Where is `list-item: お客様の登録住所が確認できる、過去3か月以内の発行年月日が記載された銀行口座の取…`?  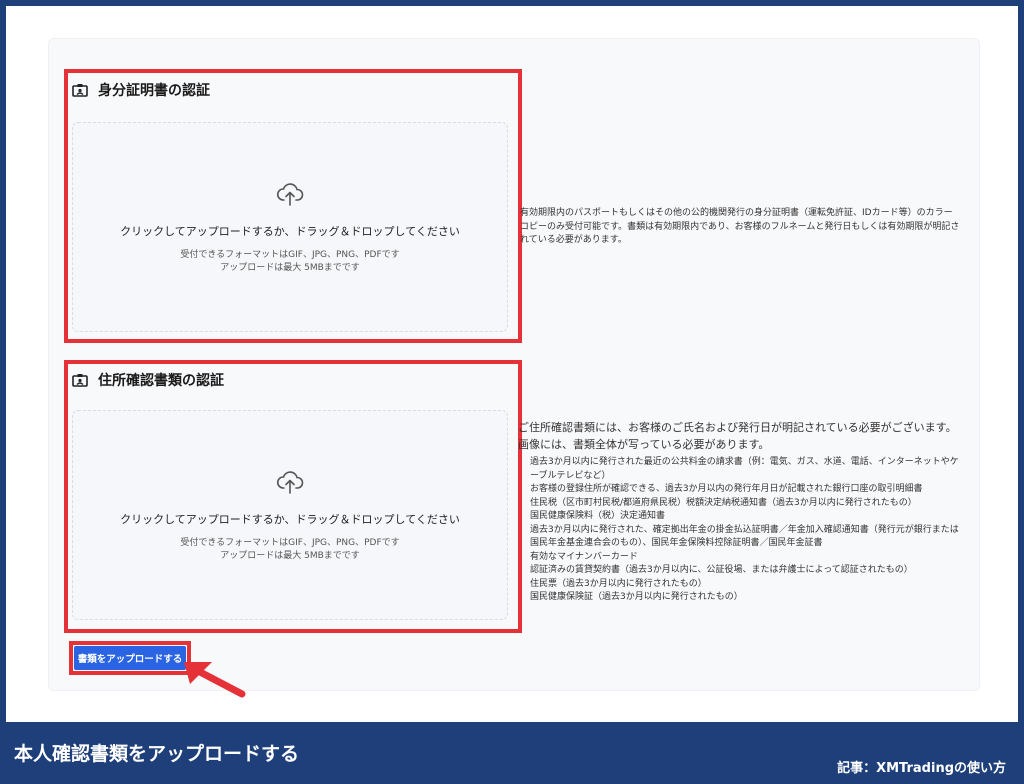
list-item: お客様の登録住所が確認できる、過去3か月以内の発行年月日が記載された銀行口座の取… is located at coordinates (726, 489).